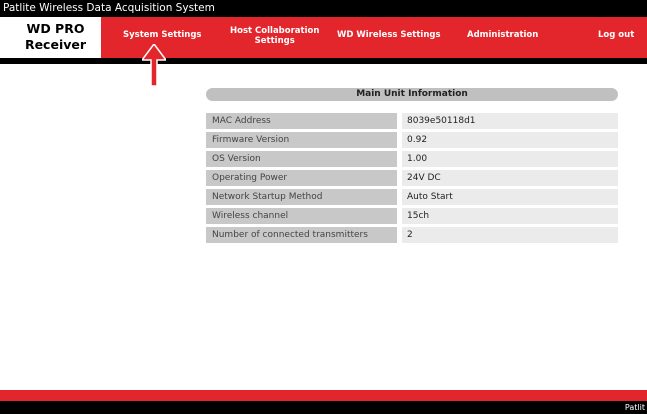 The height and width of the screenshot is (414, 647). Describe the element at coordinates (510, 197) in the screenshot. I see `row-value: Auto Start` at that location.